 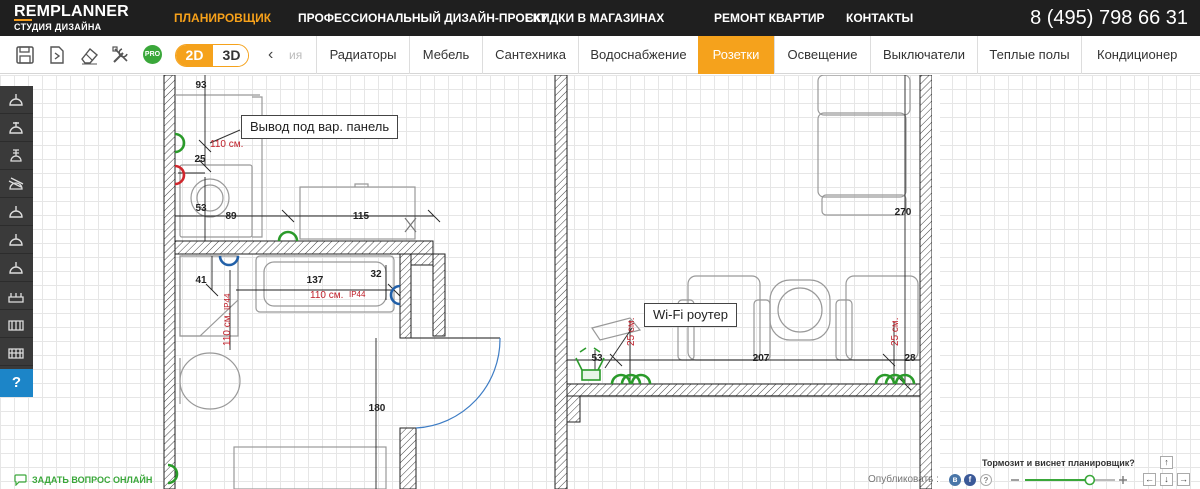 I want to click on ip44-b: IP44, so click(x=357, y=294).